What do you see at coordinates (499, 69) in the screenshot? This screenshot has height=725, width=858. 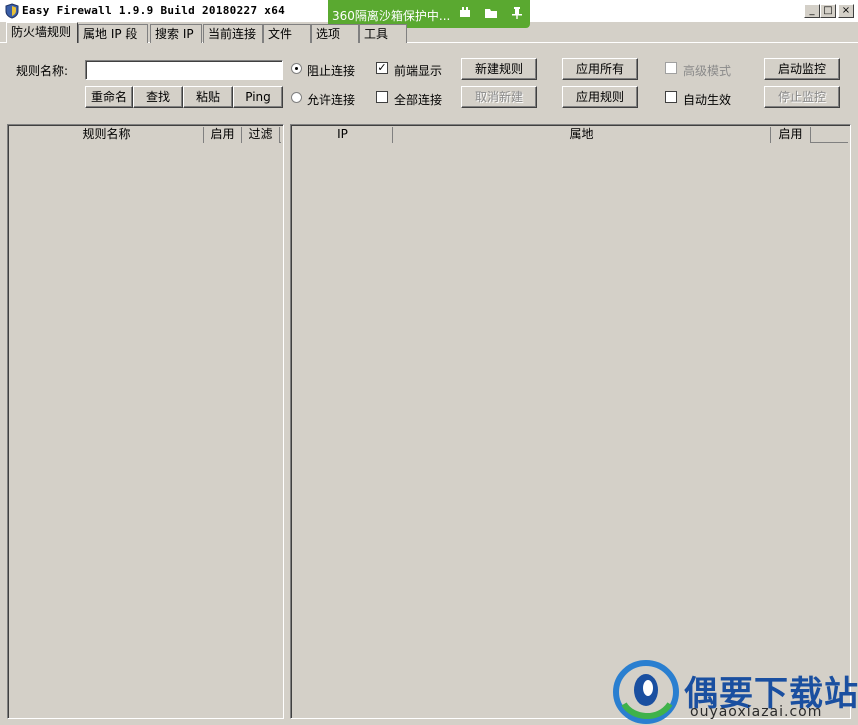 I see `new-rule-button: 新建规则` at bounding box center [499, 69].